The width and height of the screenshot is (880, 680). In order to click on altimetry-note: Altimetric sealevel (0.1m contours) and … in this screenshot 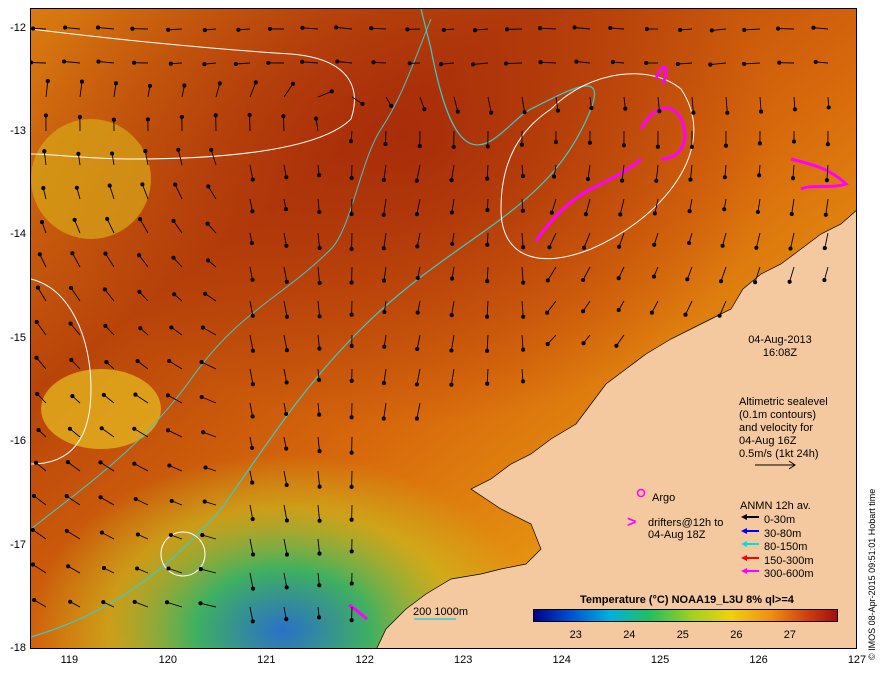, I will do `click(783, 428)`.